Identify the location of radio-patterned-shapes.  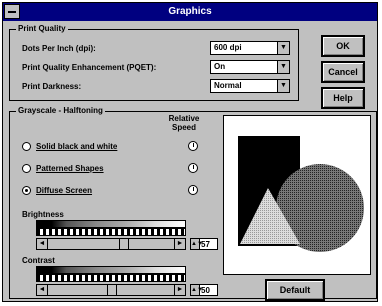
(26, 168).